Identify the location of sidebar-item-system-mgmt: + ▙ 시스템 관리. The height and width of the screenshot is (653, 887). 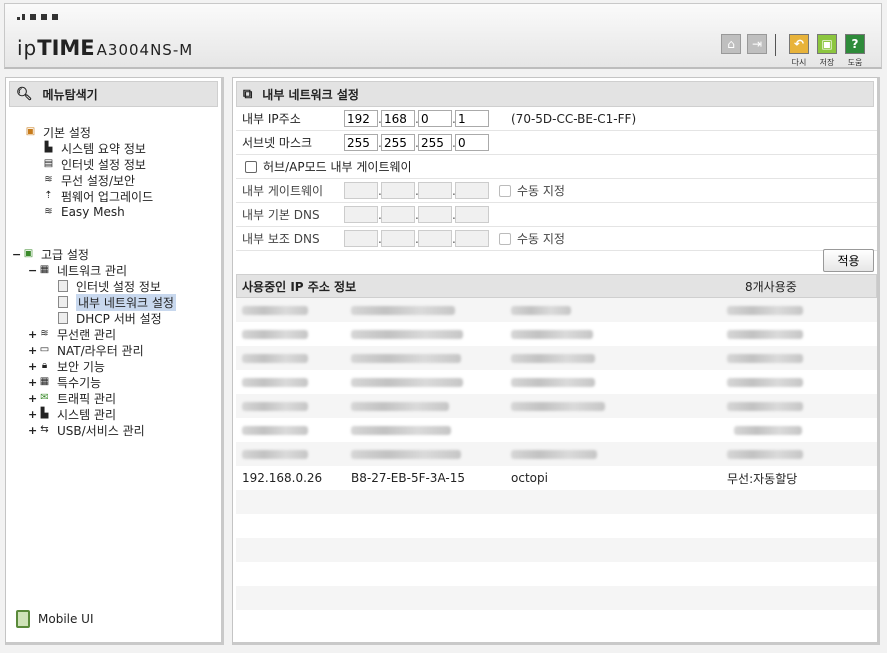
(72, 414).